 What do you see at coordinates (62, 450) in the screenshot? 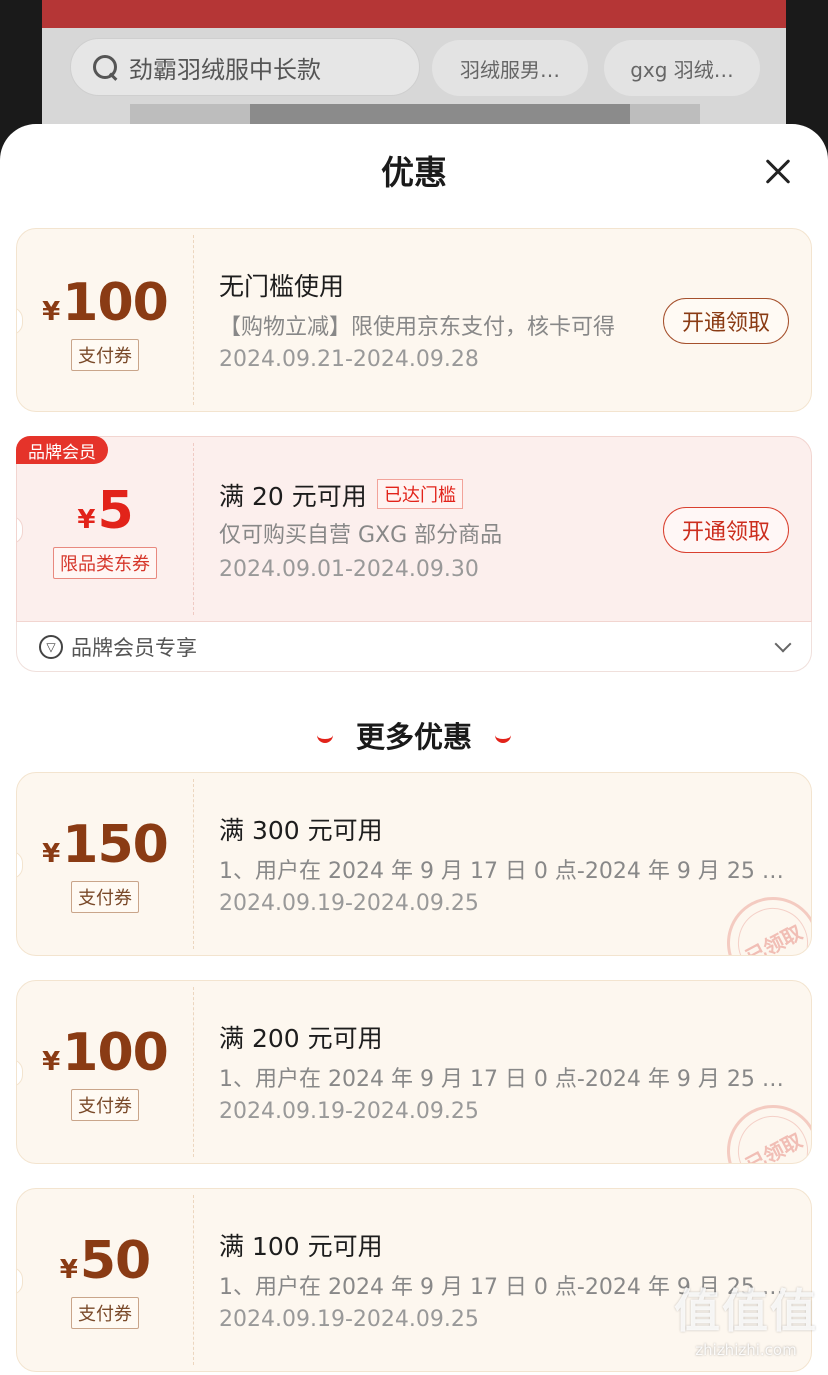
I see `brand-member-badge: 品牌会员` at bounding box center [62, 450].